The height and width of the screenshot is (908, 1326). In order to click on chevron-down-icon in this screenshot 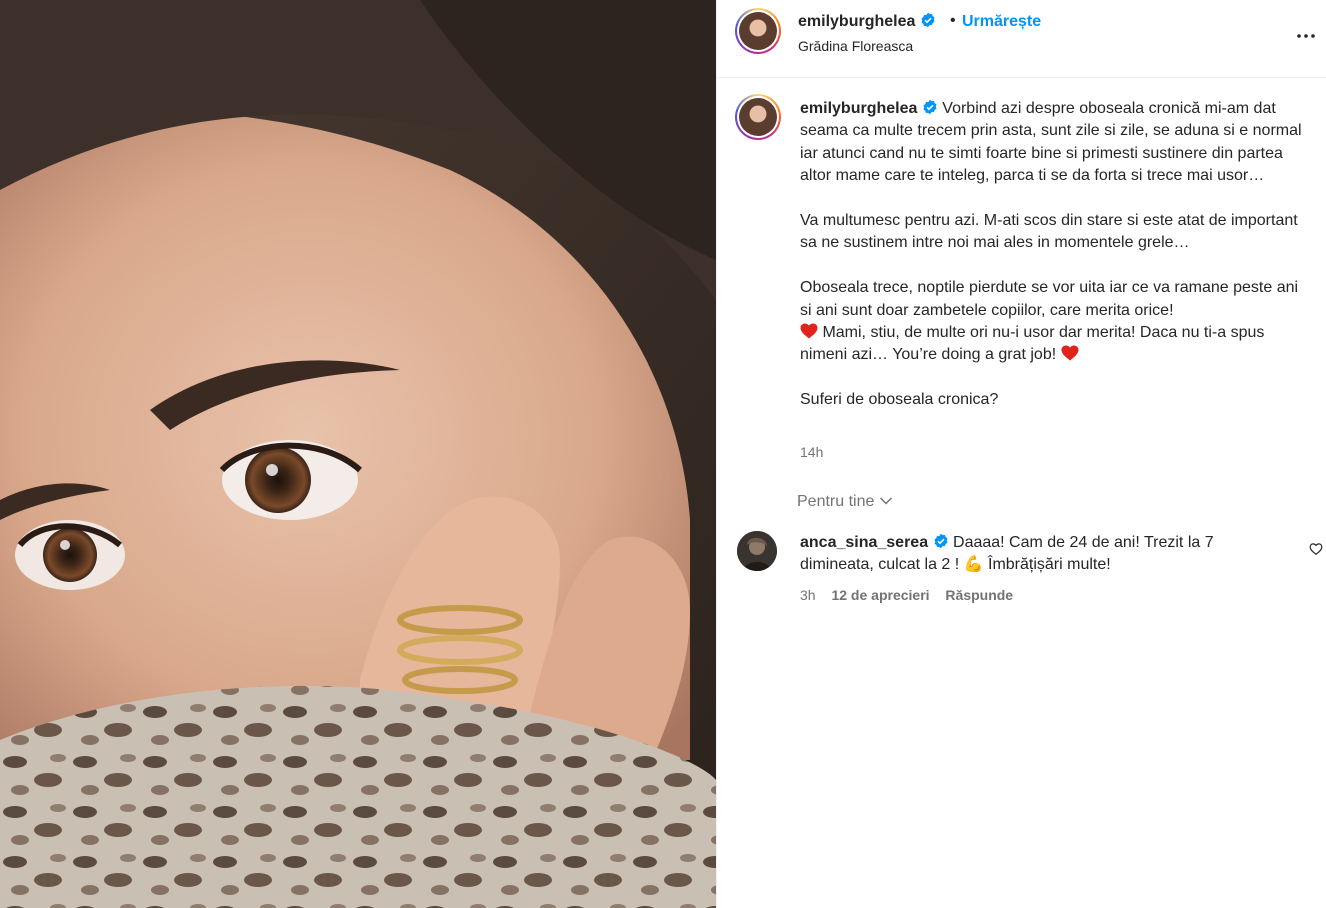, I will do `click(885, 501)`.